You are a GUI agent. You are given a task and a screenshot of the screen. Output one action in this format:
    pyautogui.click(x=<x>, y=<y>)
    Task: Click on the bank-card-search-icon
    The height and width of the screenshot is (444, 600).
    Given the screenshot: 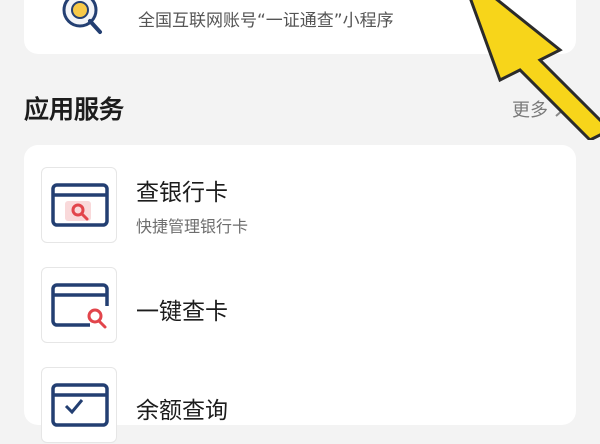 What is the action you would take?
    pyautogui.click(x=79, y=205)
    